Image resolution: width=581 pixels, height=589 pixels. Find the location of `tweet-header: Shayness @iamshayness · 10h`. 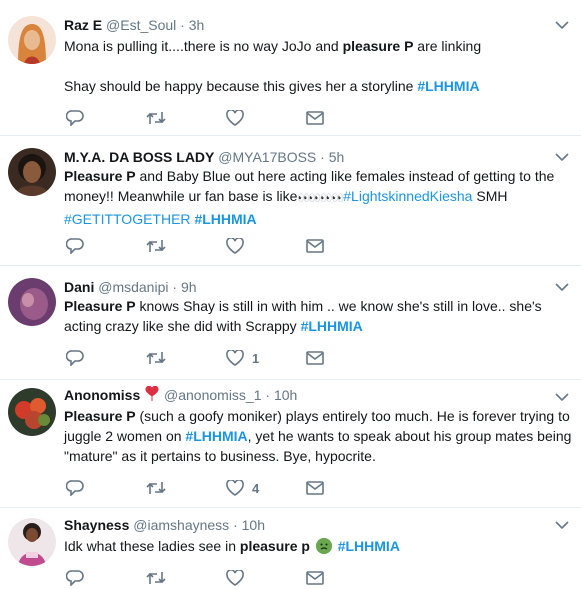

tweet-header: Shayness @iamshayness · 10h is located at coordinates (164, 525).